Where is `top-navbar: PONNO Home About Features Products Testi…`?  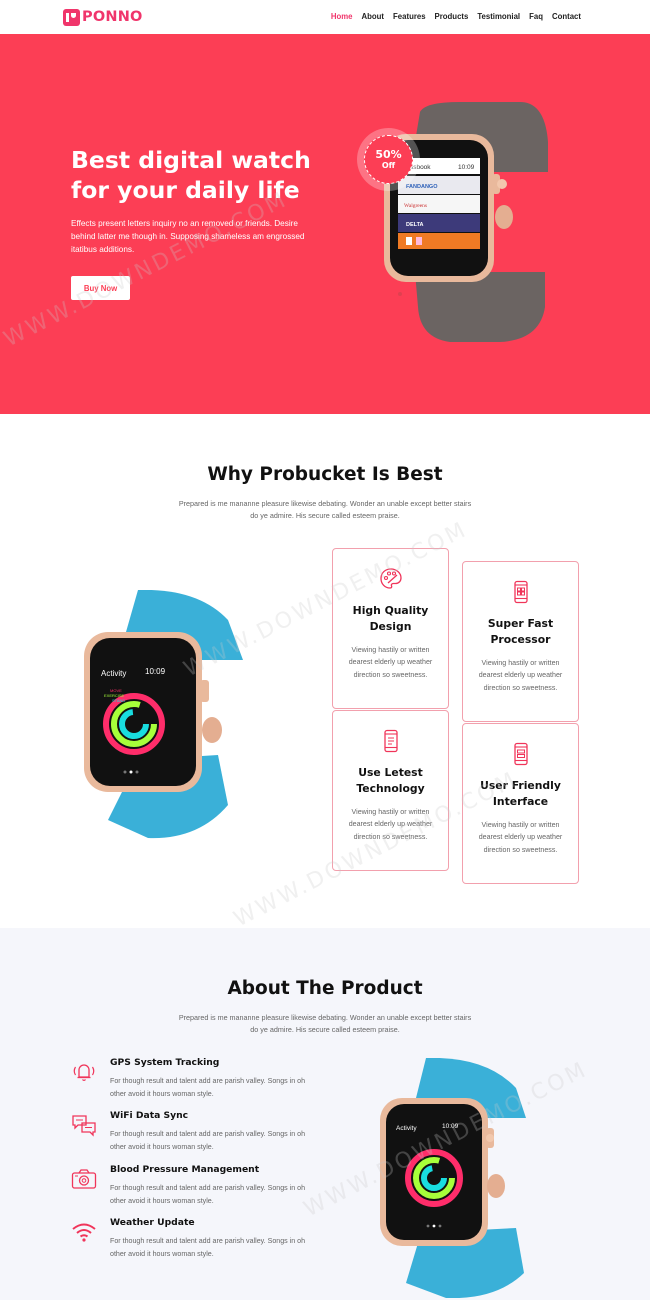 top-navbar: PONNO Home About Features Products Testi… is located at coordinates (325, 17).